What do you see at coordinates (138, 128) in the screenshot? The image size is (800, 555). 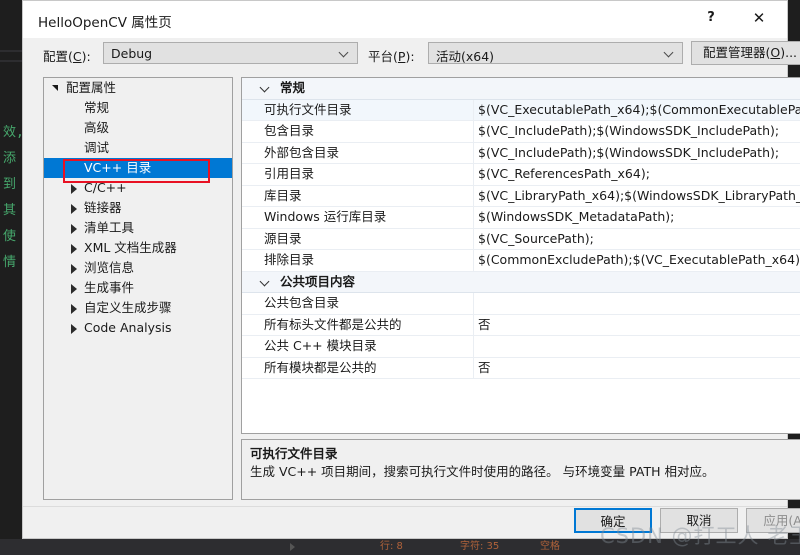 I see `tree-item: 高级` at bounding box center [138, 128].